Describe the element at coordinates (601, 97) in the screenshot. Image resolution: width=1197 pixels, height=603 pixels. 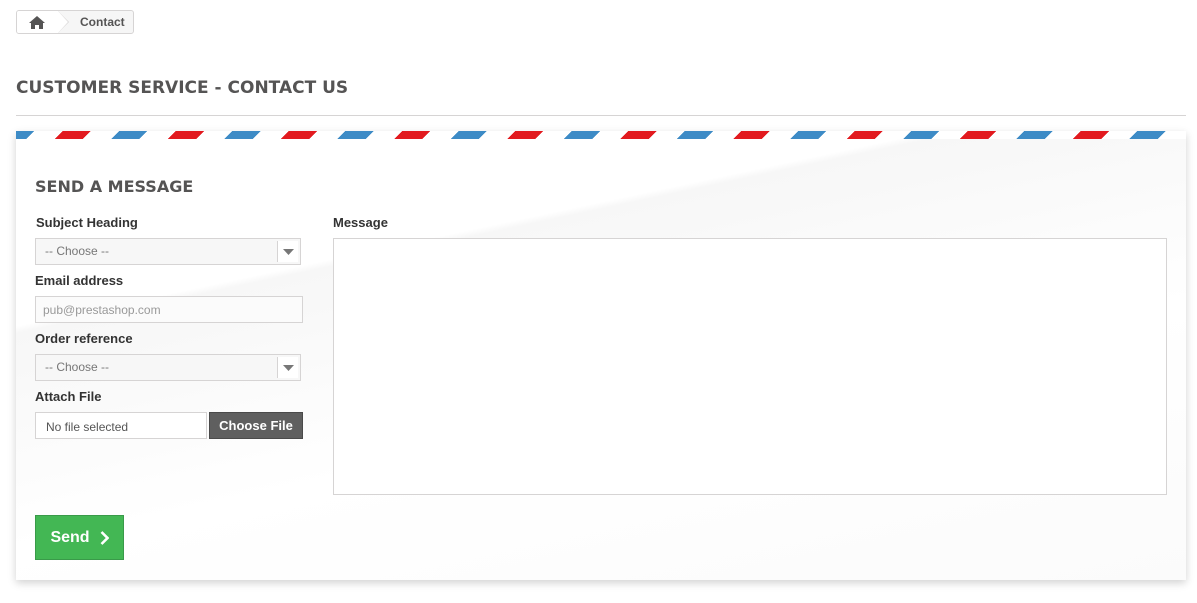
I see `page-title: CUSTOMER SERVICE - CONTACT US` at that location.